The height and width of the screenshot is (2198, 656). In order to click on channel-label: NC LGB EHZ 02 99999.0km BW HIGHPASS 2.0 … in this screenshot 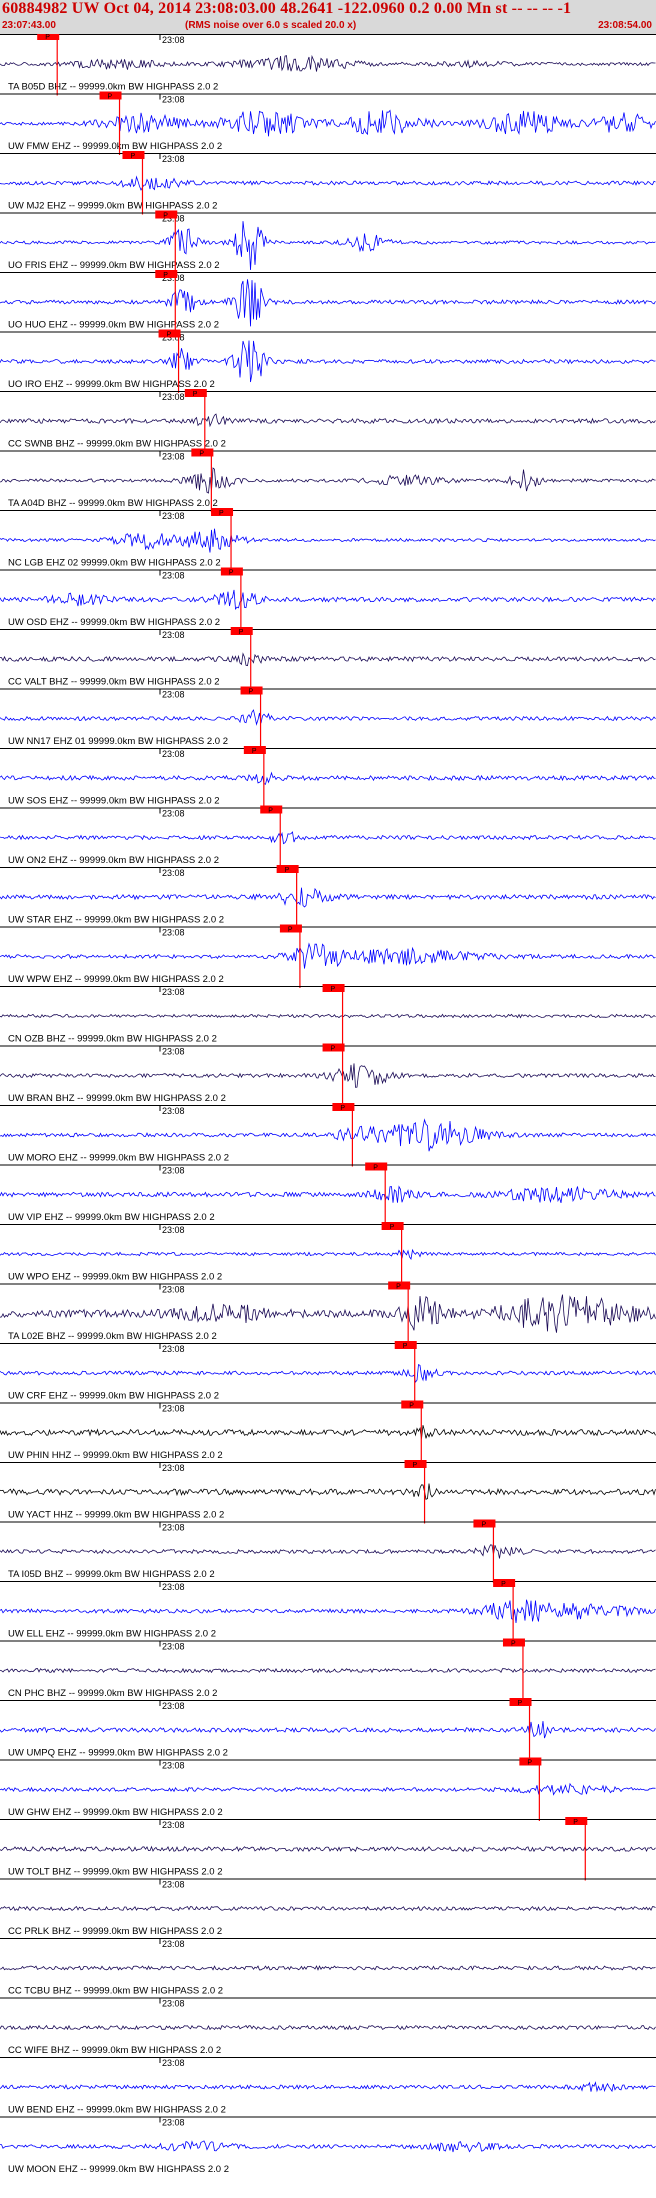, I will do `click(114, 563)`.